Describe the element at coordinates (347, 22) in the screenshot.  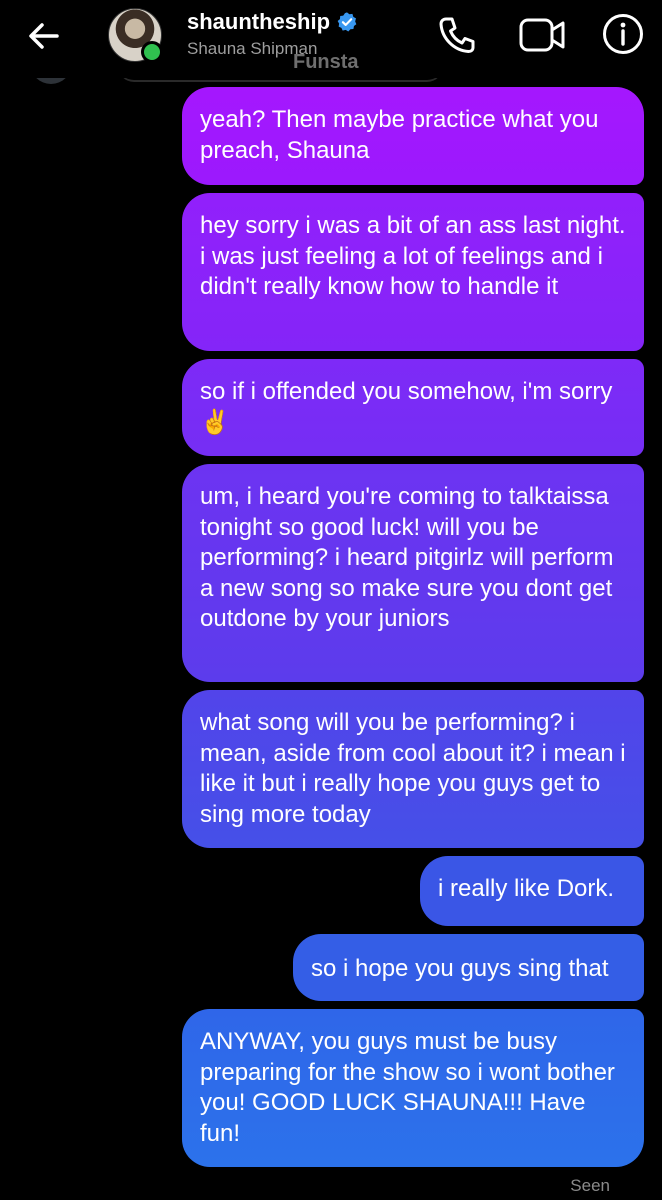
I see `verified-badge-icon` at that location.